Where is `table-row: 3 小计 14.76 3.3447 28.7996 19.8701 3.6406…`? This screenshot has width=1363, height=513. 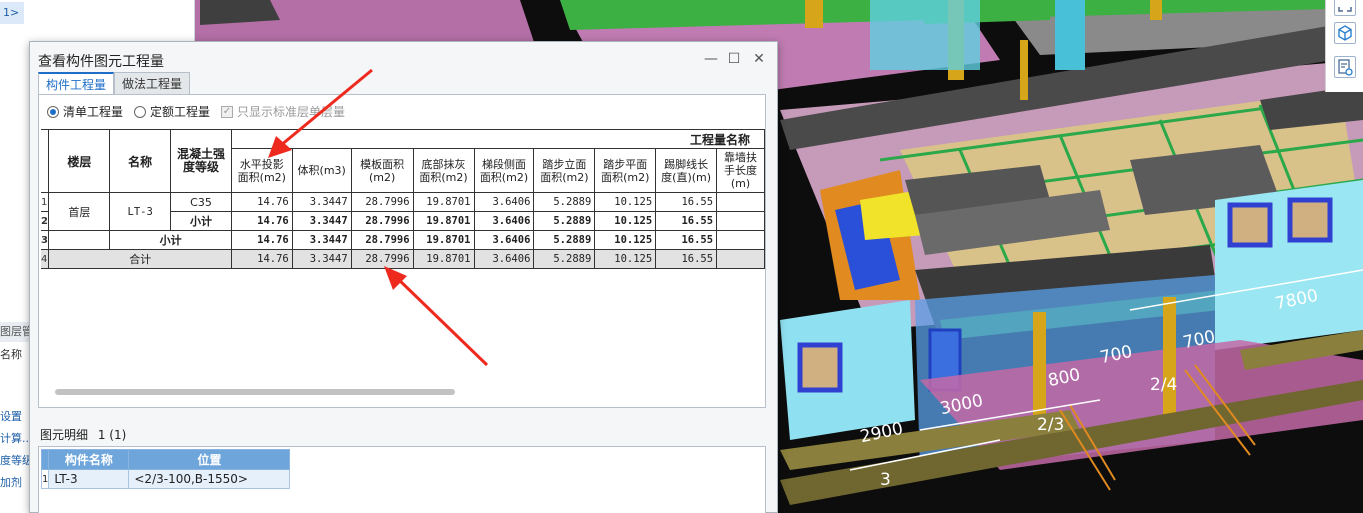 table-row: 3 小计 14.76 3.3447 28.7996 19.8701 3.6406… is located at coordinates (403, 240).